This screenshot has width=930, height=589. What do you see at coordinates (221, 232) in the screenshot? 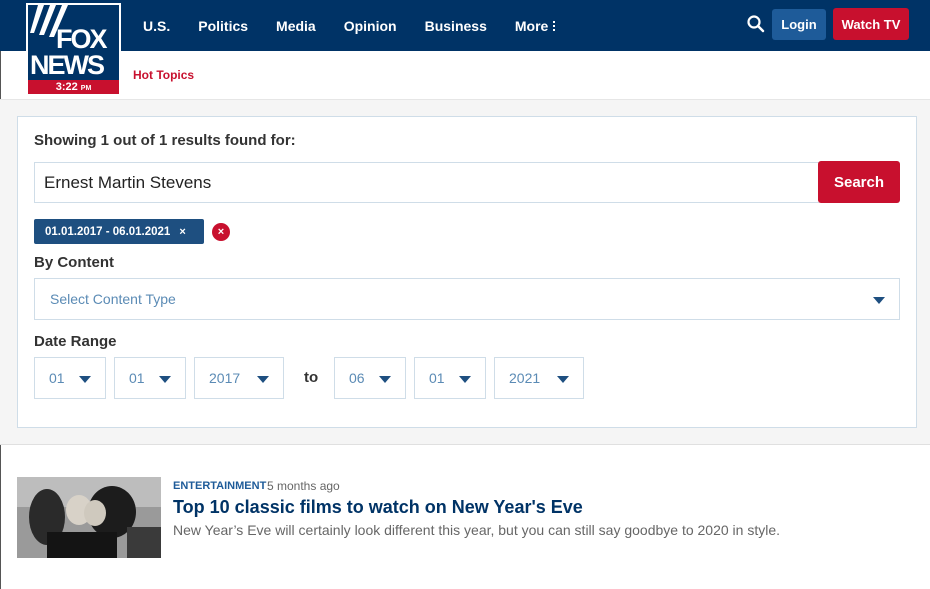
I see `clear-filters-button: ×` at bounding box center [221, 232].